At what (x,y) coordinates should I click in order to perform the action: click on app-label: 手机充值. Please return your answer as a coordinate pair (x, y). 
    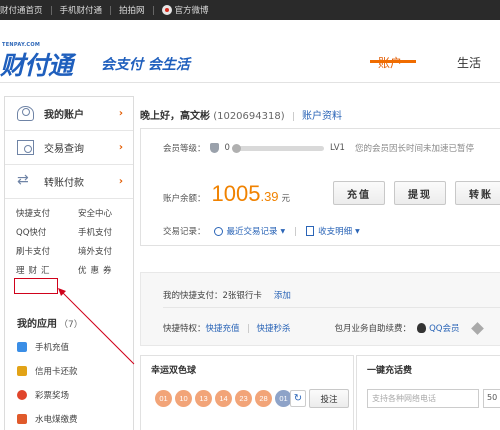
    Looking at the image, I should click on (52, 348).